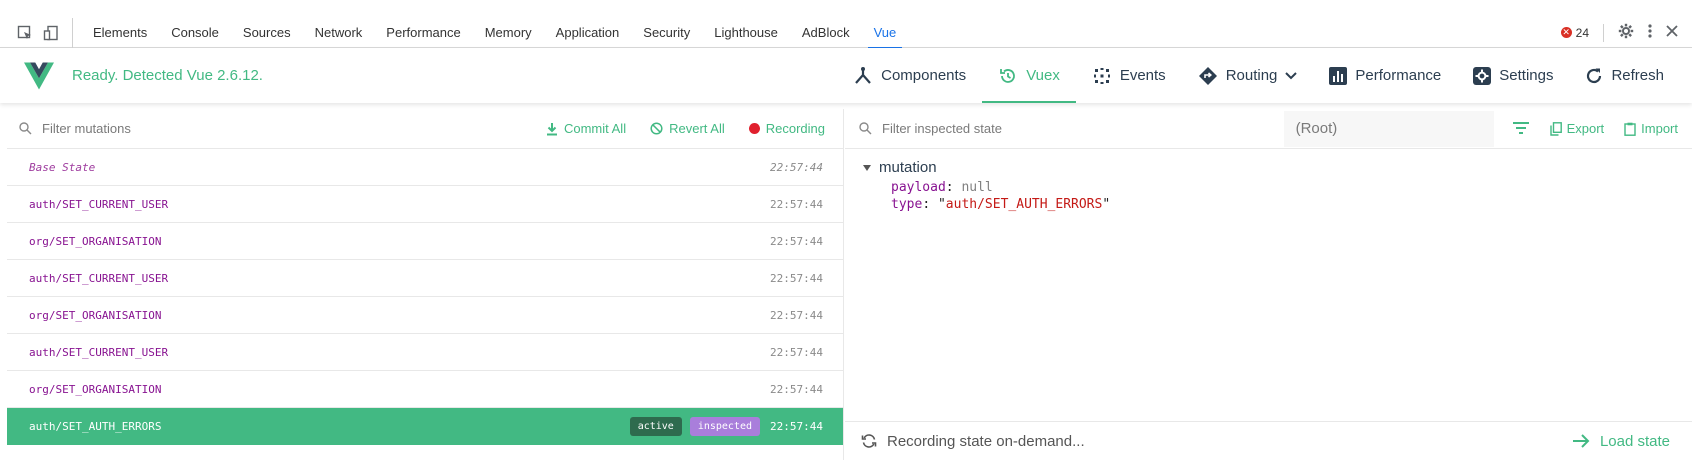 Image resolution: width=1692 pixels, height=475 pixels. Describe the element at coordinates (1388, 128) in the screenshot. I see `root-select: (Root)` at that location.